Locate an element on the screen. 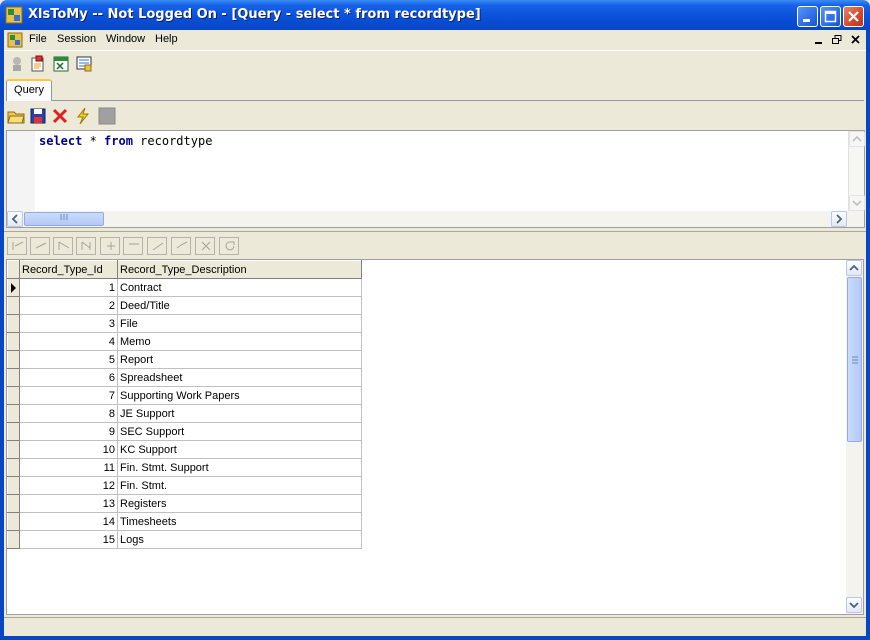  cell-record-type-description: Registers is located at coordinates (239, 503).